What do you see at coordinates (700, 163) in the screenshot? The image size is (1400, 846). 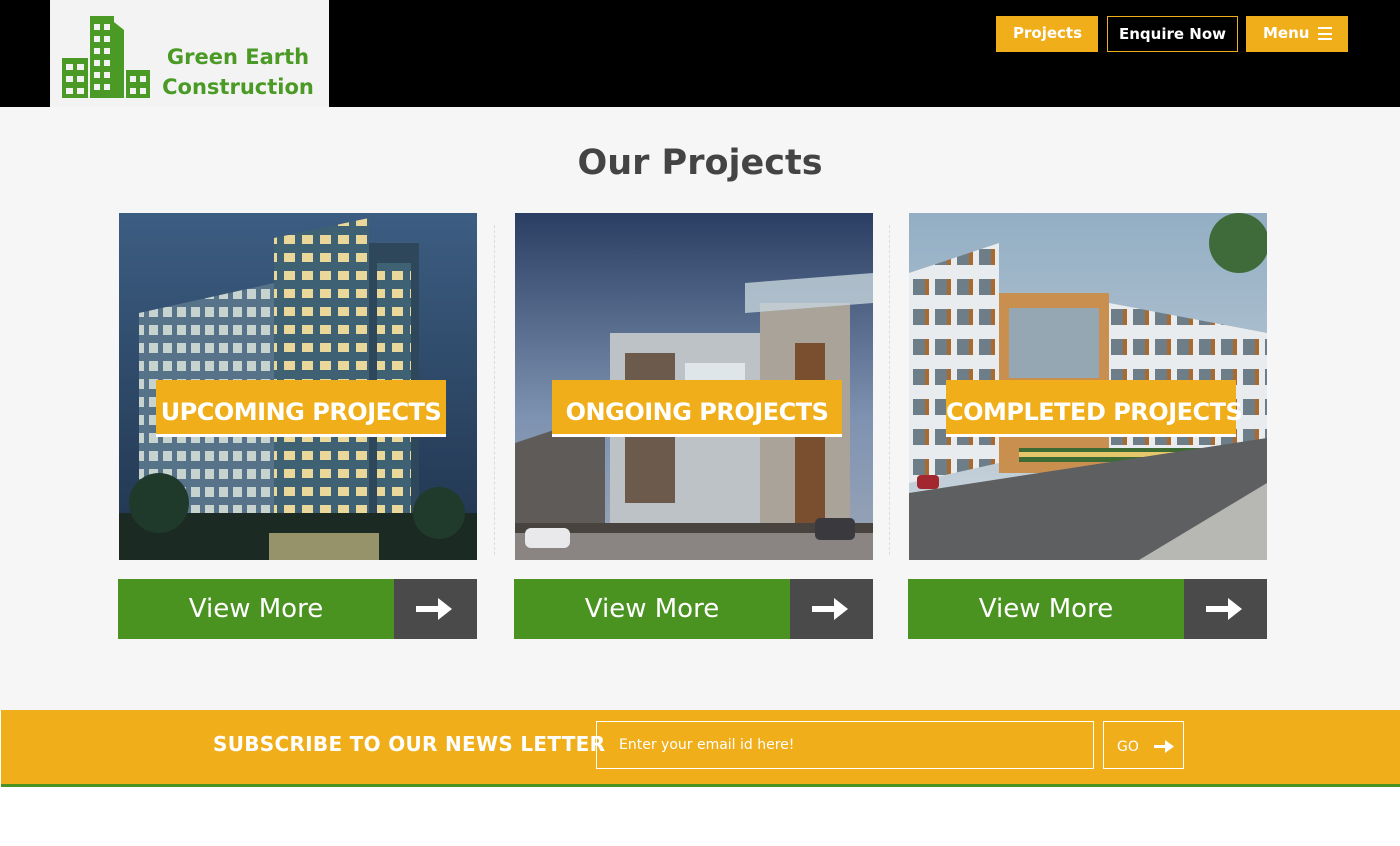 I see `section-title: Our Projects` at bounding box center [700, 163].